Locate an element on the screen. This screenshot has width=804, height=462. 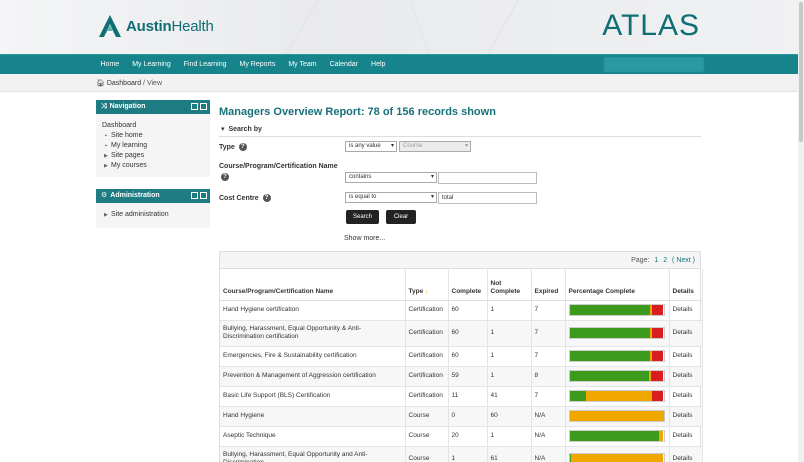
nav-site-administration: Site administration is located at coordinates (156, 215).